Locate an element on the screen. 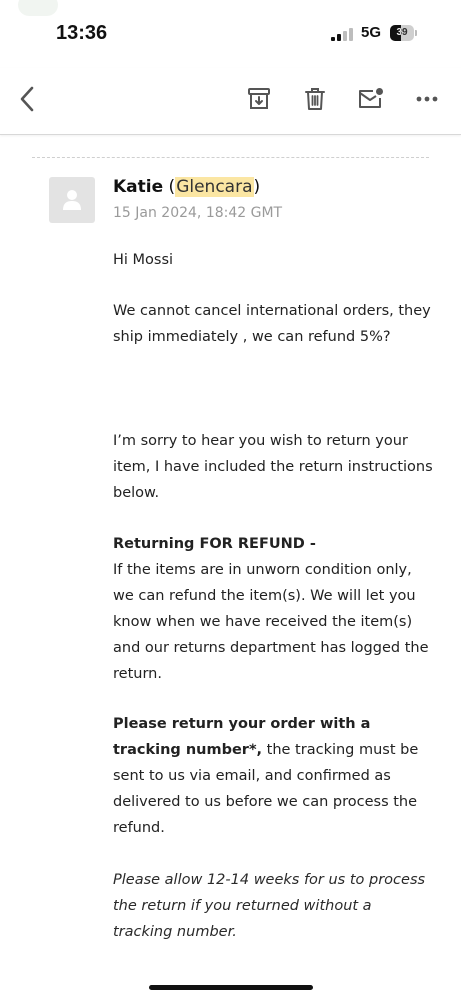  person-icon is located at coordinates (72, 200).